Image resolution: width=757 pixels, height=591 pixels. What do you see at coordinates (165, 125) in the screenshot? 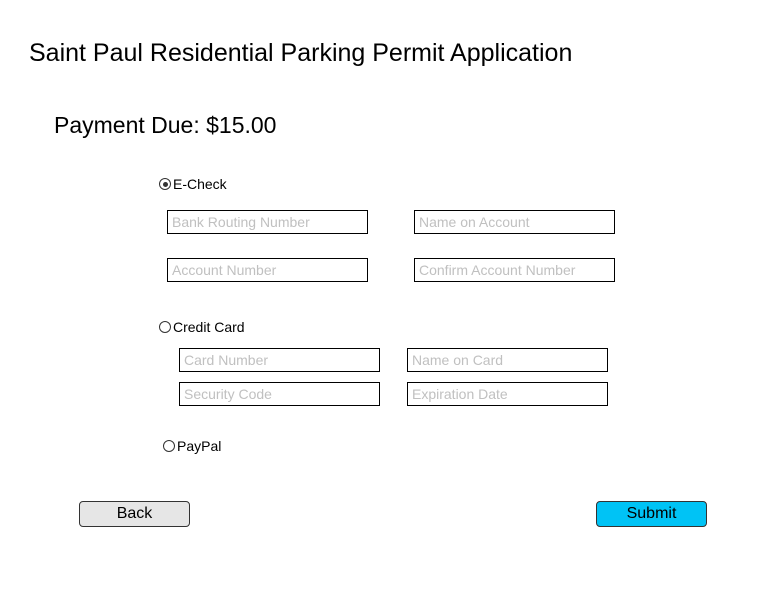
I see `payment-due: Payment Due: $15.00` at bounding box center [165, 125].